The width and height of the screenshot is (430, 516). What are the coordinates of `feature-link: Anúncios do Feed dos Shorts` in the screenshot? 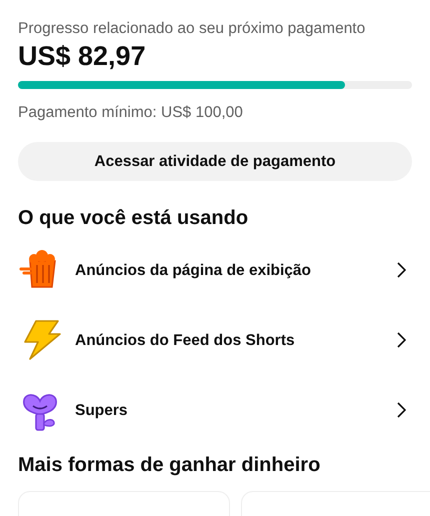 It's located at (236, 340).